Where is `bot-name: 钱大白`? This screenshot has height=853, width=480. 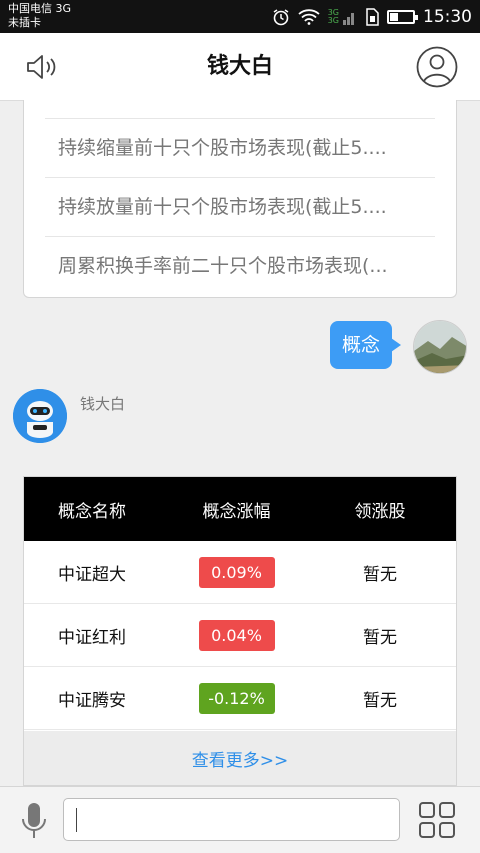
bot-name: 钱大白 is located at coordinates (103, 404).